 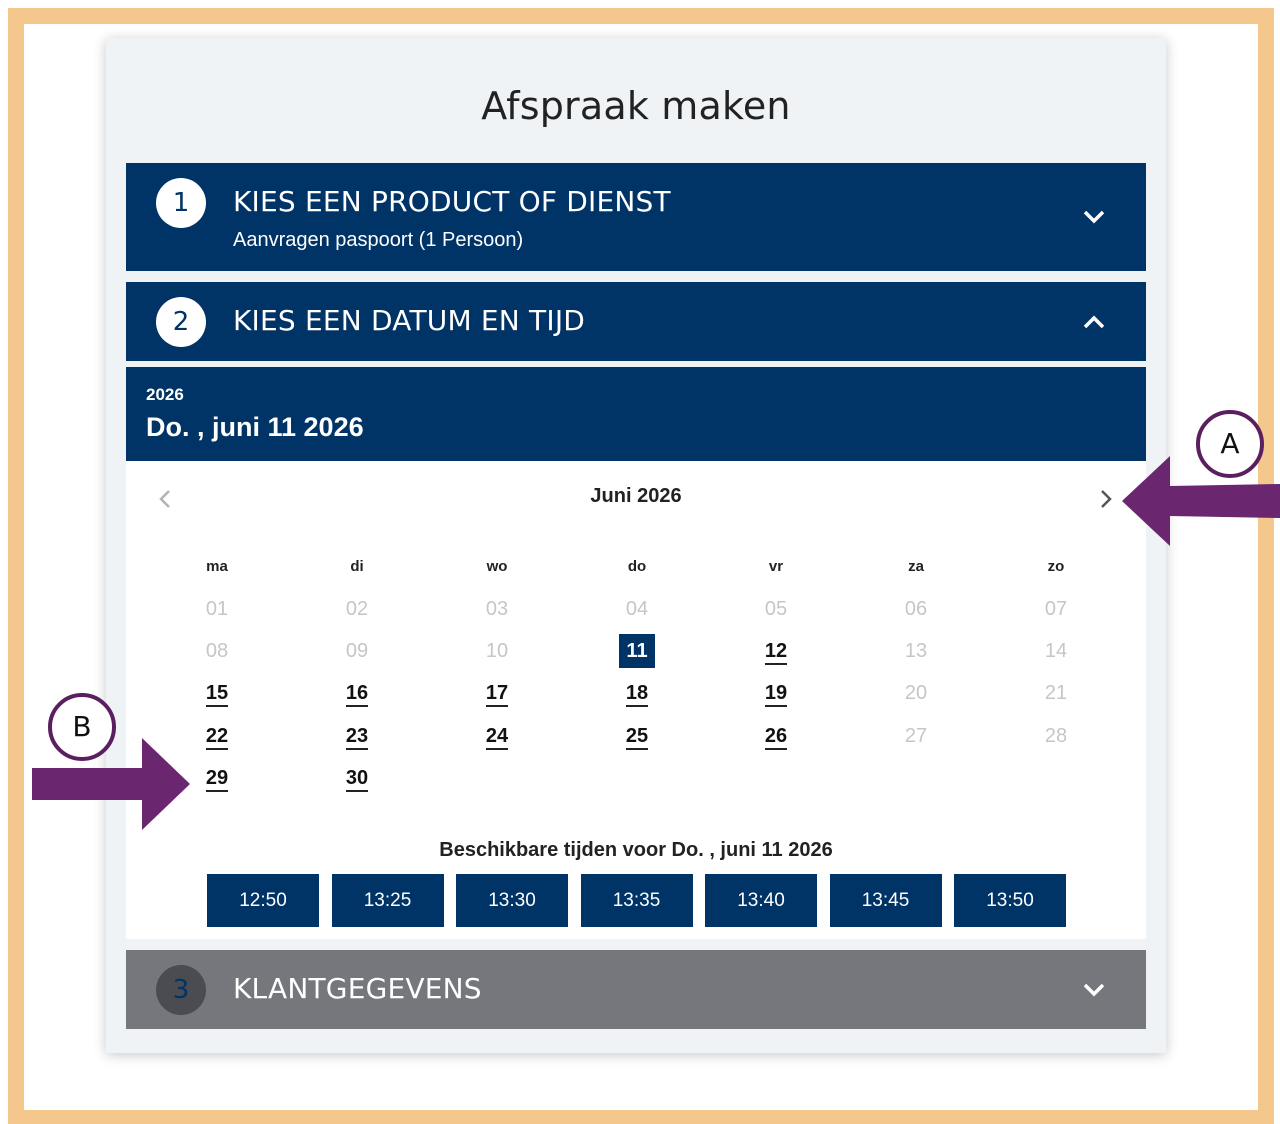 What do you see at coordinates (916, 736) in the screenshot?
I see `calendar-day: 27` at bounding box center [916, 736].